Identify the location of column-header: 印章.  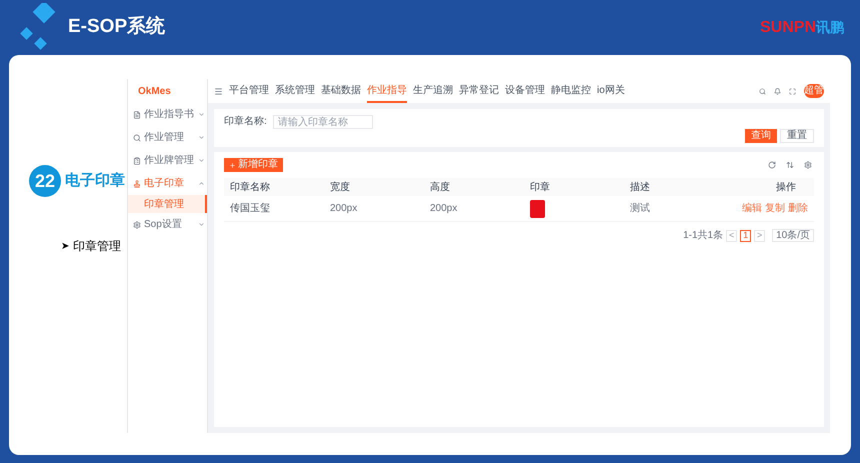
(540, 187).